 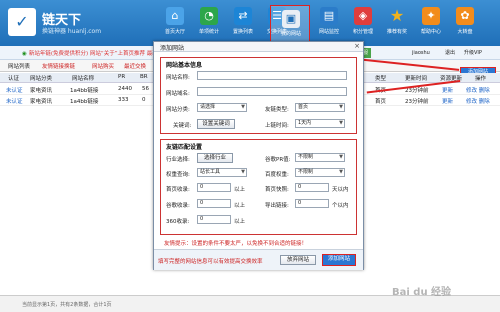 What do you see at coordinates (184, 65) in the screenshot?
I see `section-title: 网站基本信息` at bounding box center [184, 65].